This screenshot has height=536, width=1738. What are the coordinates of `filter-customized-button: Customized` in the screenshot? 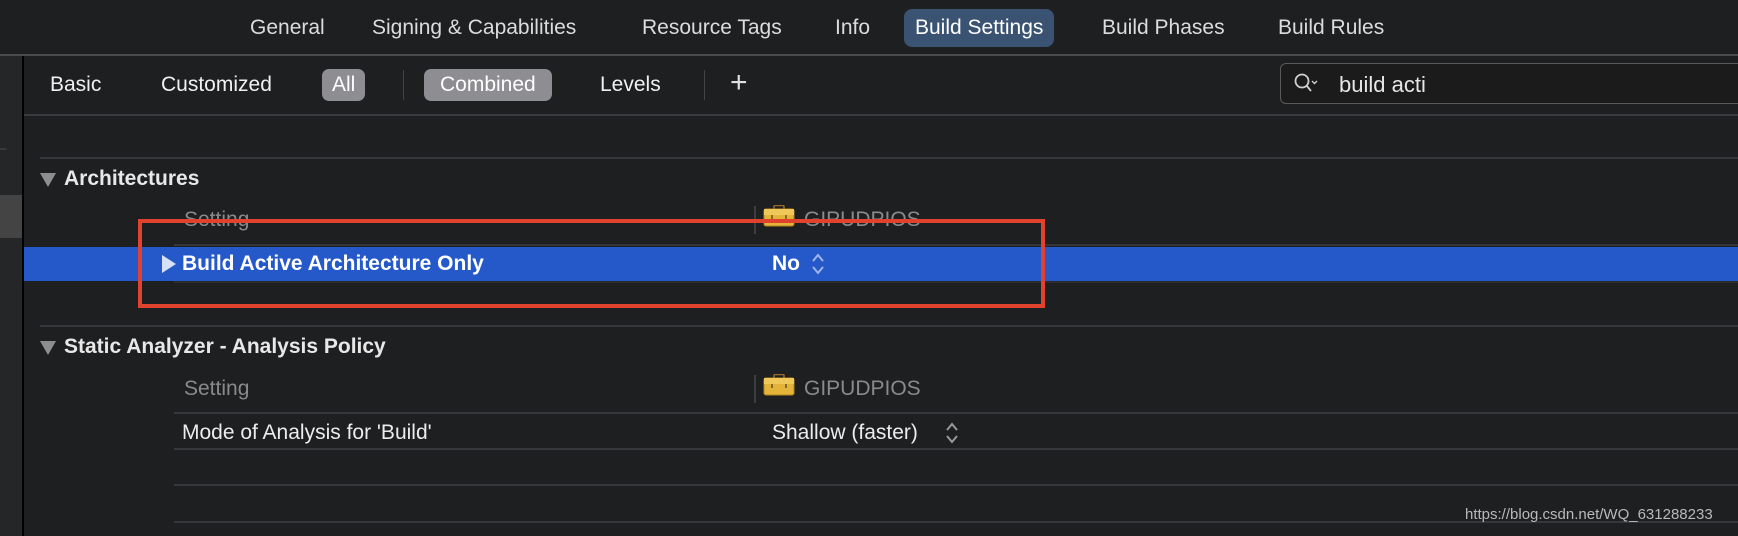 It's located at (216, 85).